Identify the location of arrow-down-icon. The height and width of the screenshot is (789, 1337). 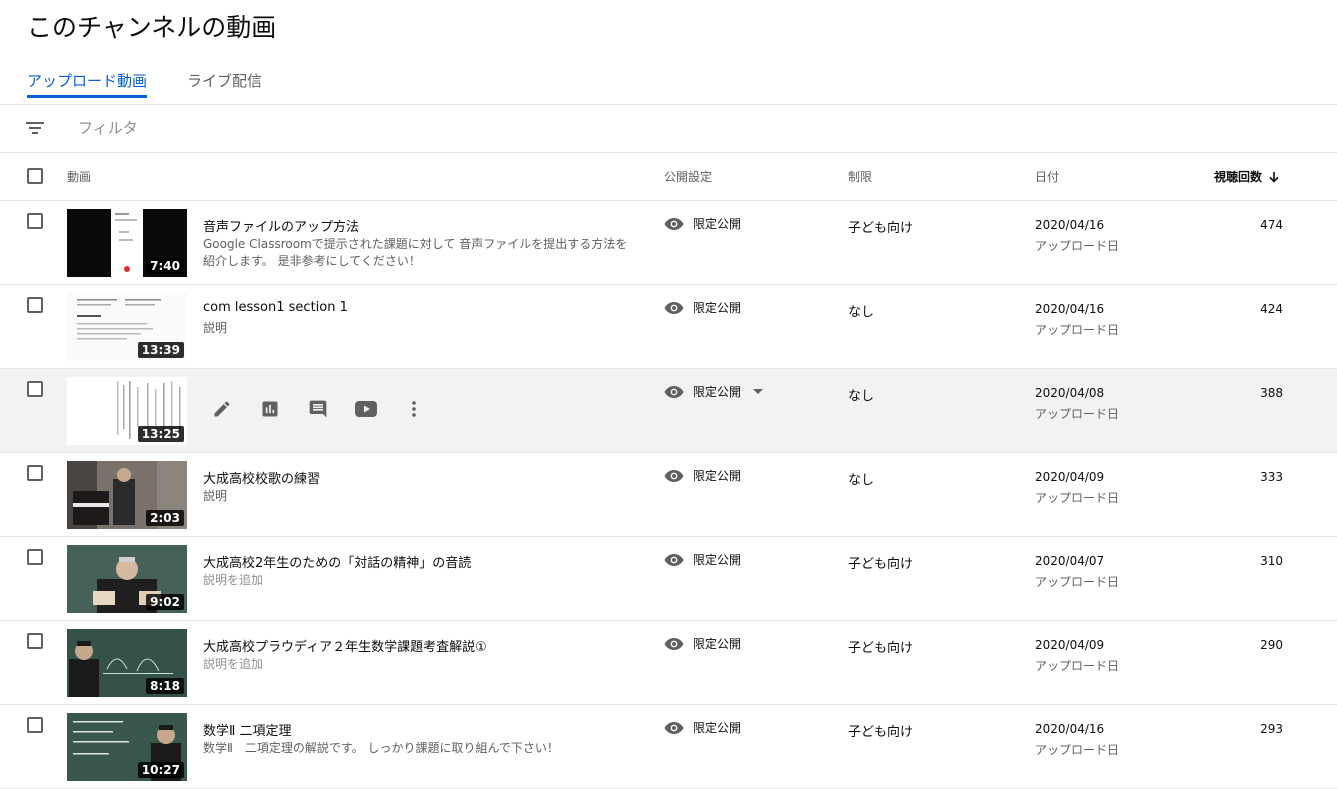
(1274, 177).